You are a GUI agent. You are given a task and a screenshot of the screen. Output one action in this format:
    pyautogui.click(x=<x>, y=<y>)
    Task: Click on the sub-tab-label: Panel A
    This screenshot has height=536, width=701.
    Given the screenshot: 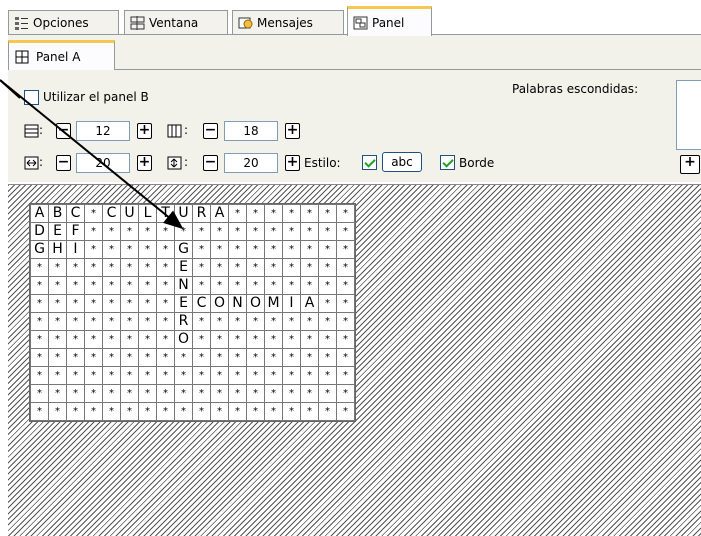 What is the action you would take?
    pyautogui.click(x=58, y=56)
    